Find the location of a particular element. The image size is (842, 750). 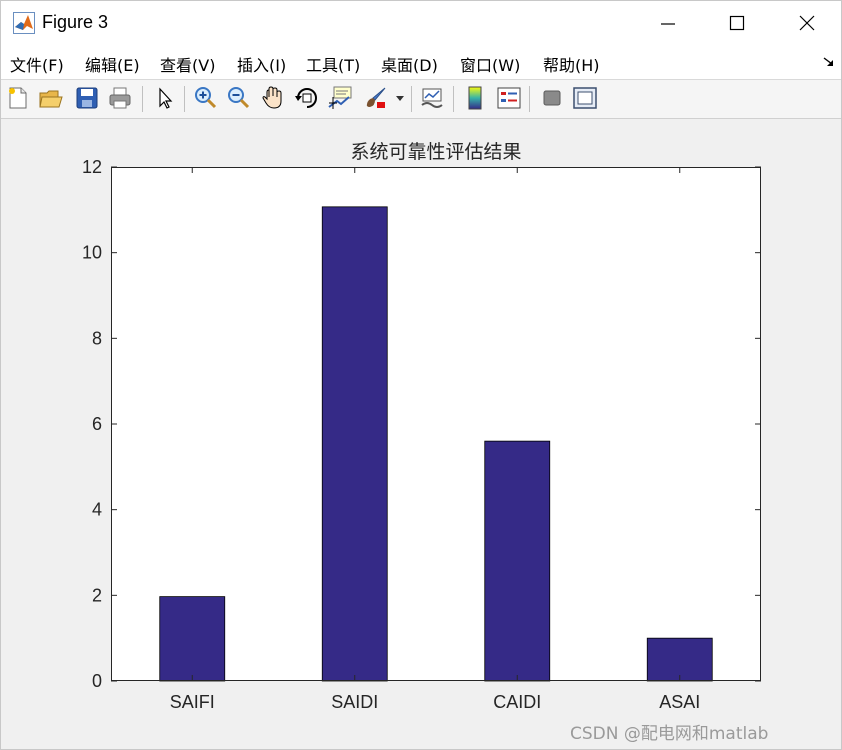

brush-icon is located at coordinates (376, 97).